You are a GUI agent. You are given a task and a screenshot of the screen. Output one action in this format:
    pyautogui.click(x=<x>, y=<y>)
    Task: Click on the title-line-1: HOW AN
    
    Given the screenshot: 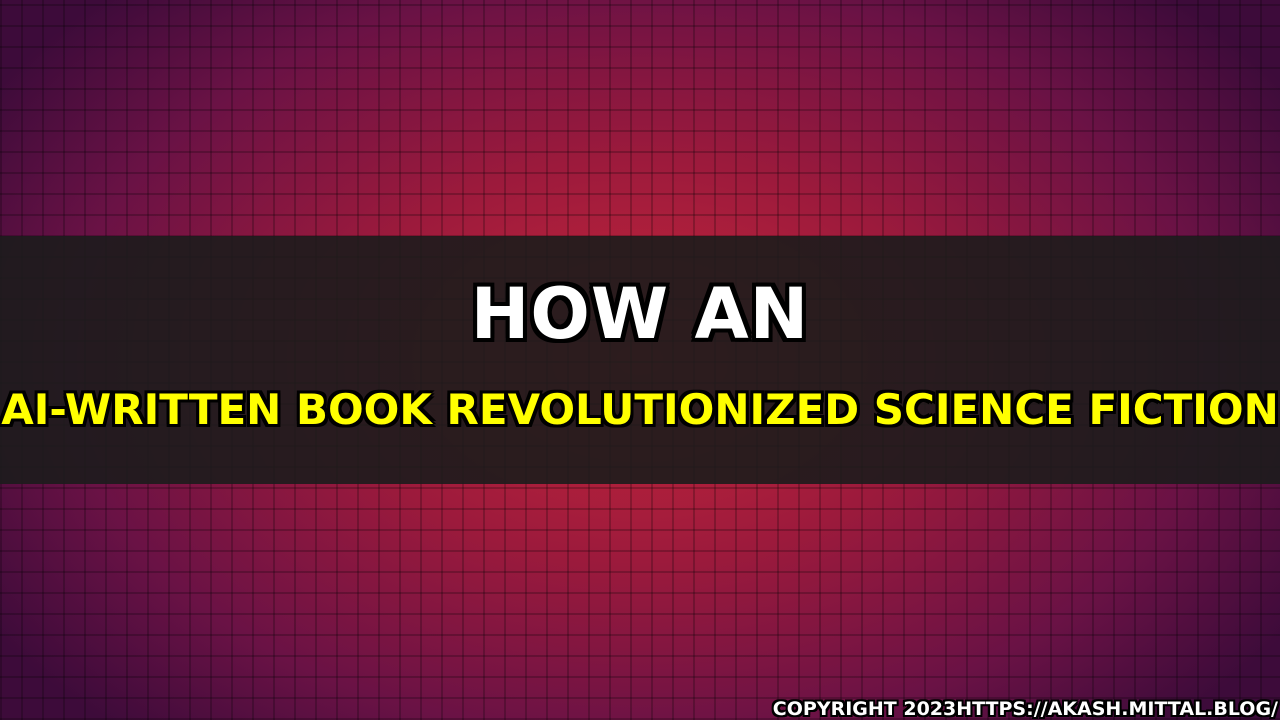 What is the action you would take?
    pyautogui.click(x=640, y=314)
    